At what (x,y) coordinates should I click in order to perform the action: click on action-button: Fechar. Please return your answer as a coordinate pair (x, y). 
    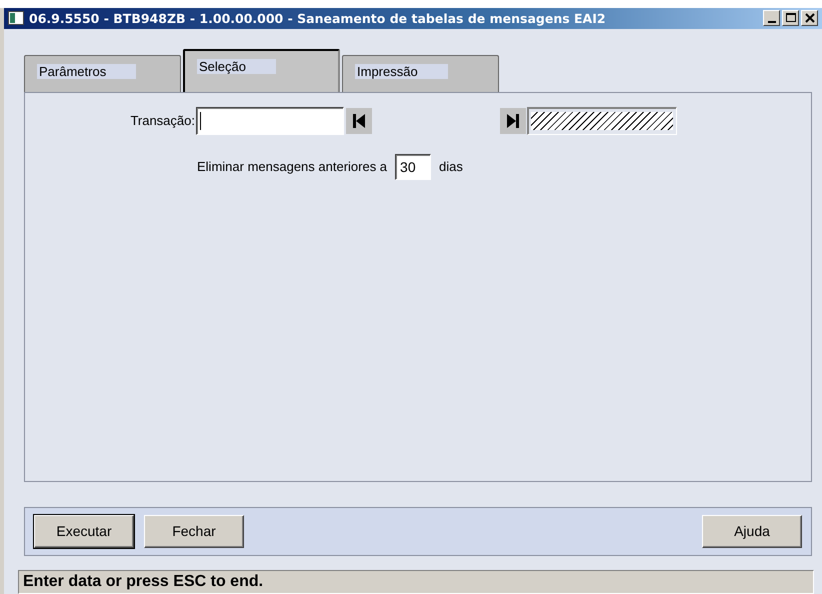
    Looking at the image, I should click on (194, 531).